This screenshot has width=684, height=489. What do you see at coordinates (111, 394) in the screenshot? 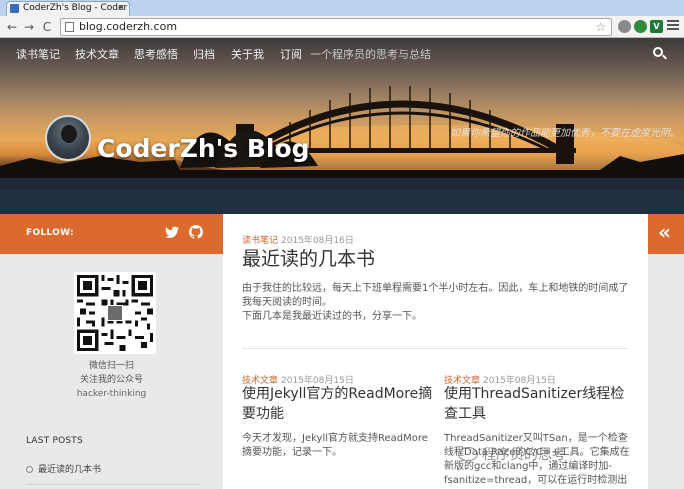
I see `wechat-id: hacker-thinking` at bounding box center [111, 394].